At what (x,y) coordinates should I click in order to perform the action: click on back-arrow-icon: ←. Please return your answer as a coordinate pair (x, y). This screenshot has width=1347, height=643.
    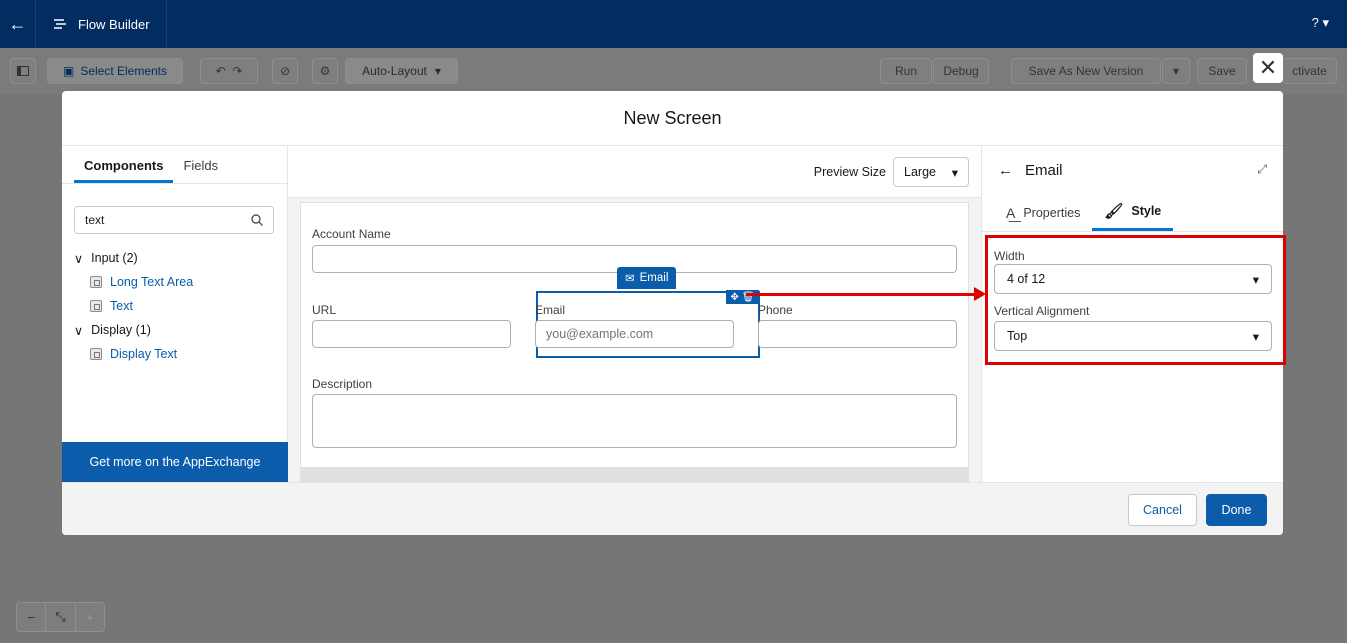
    Looking at the image, I should click on (1005, 170).